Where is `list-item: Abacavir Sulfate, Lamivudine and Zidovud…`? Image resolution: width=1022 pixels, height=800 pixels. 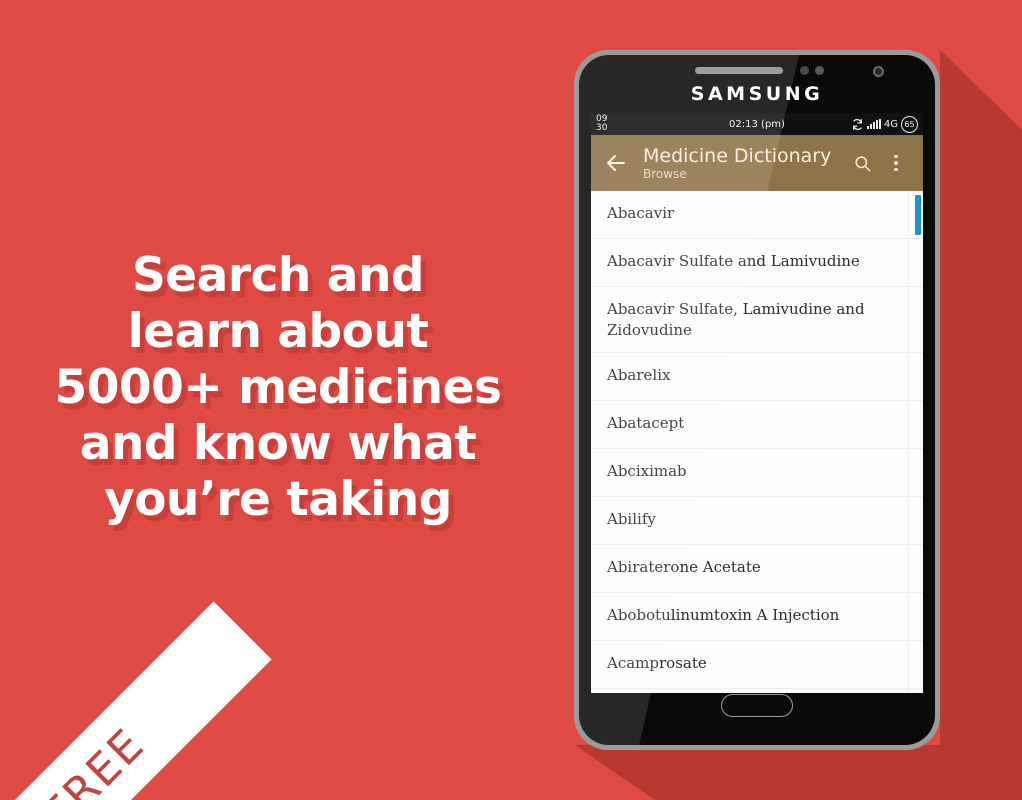
list-item: Abacavir Sulfate, Lamivudine and Zidovud… is located at coordinates (757, 320).